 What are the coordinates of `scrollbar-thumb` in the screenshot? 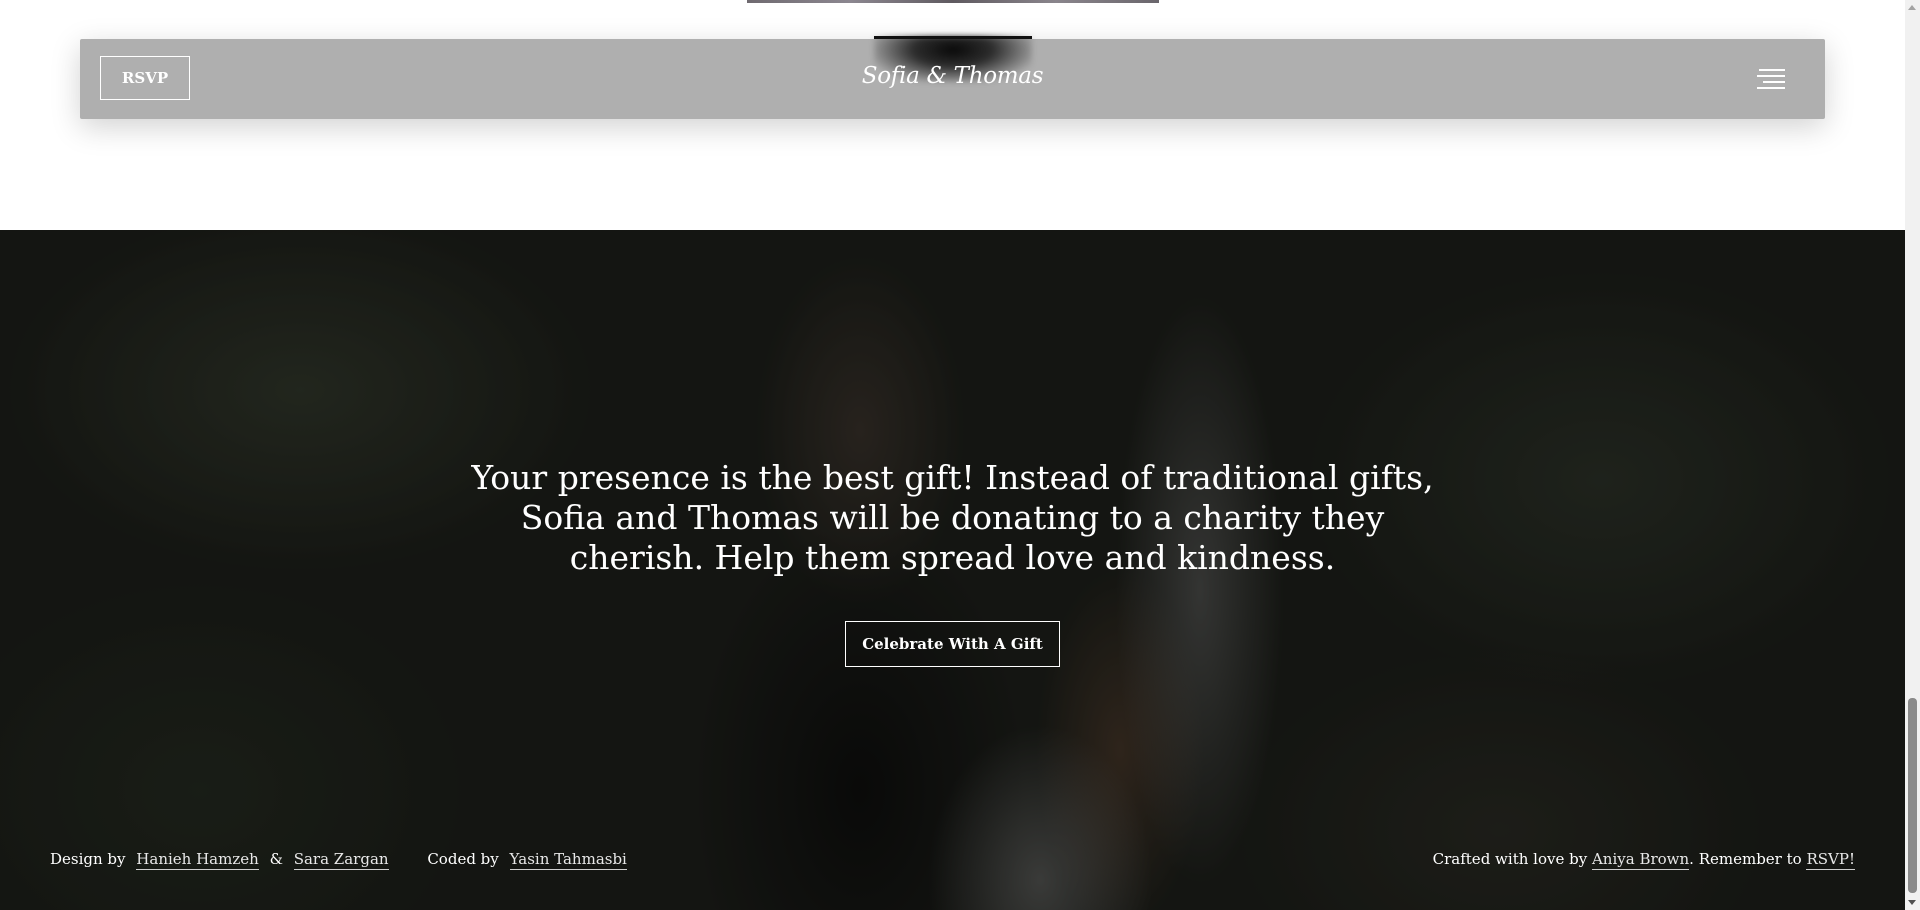 It's located at (1912, 795).